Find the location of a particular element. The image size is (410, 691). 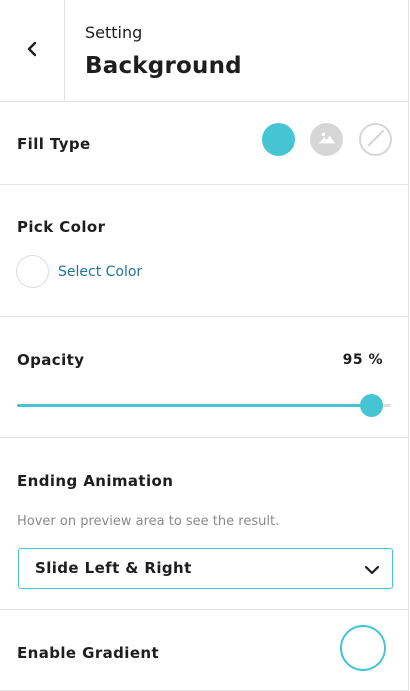

enable-gradient-label: Enable Gradient is located at coordinates (88, 653).